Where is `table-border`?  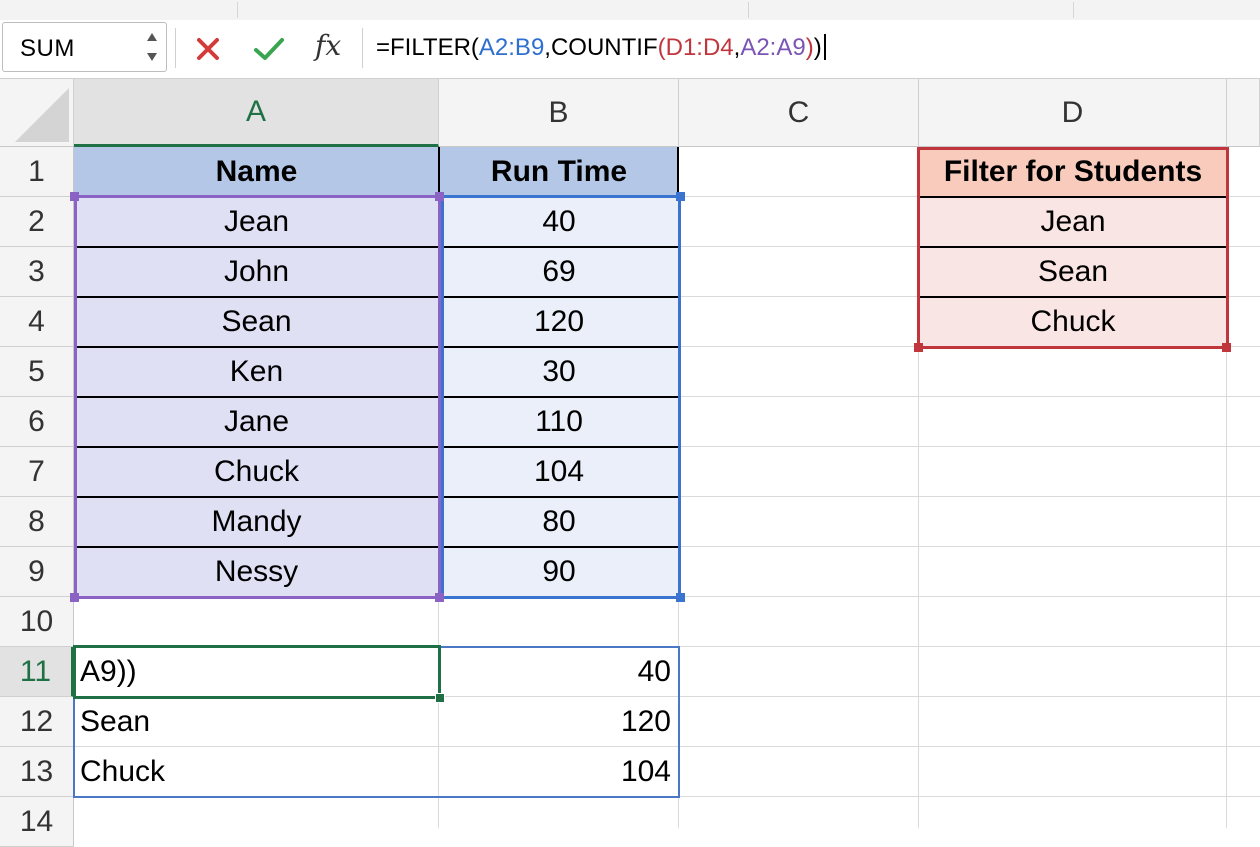 table-border is located at coordinates (678, 172).